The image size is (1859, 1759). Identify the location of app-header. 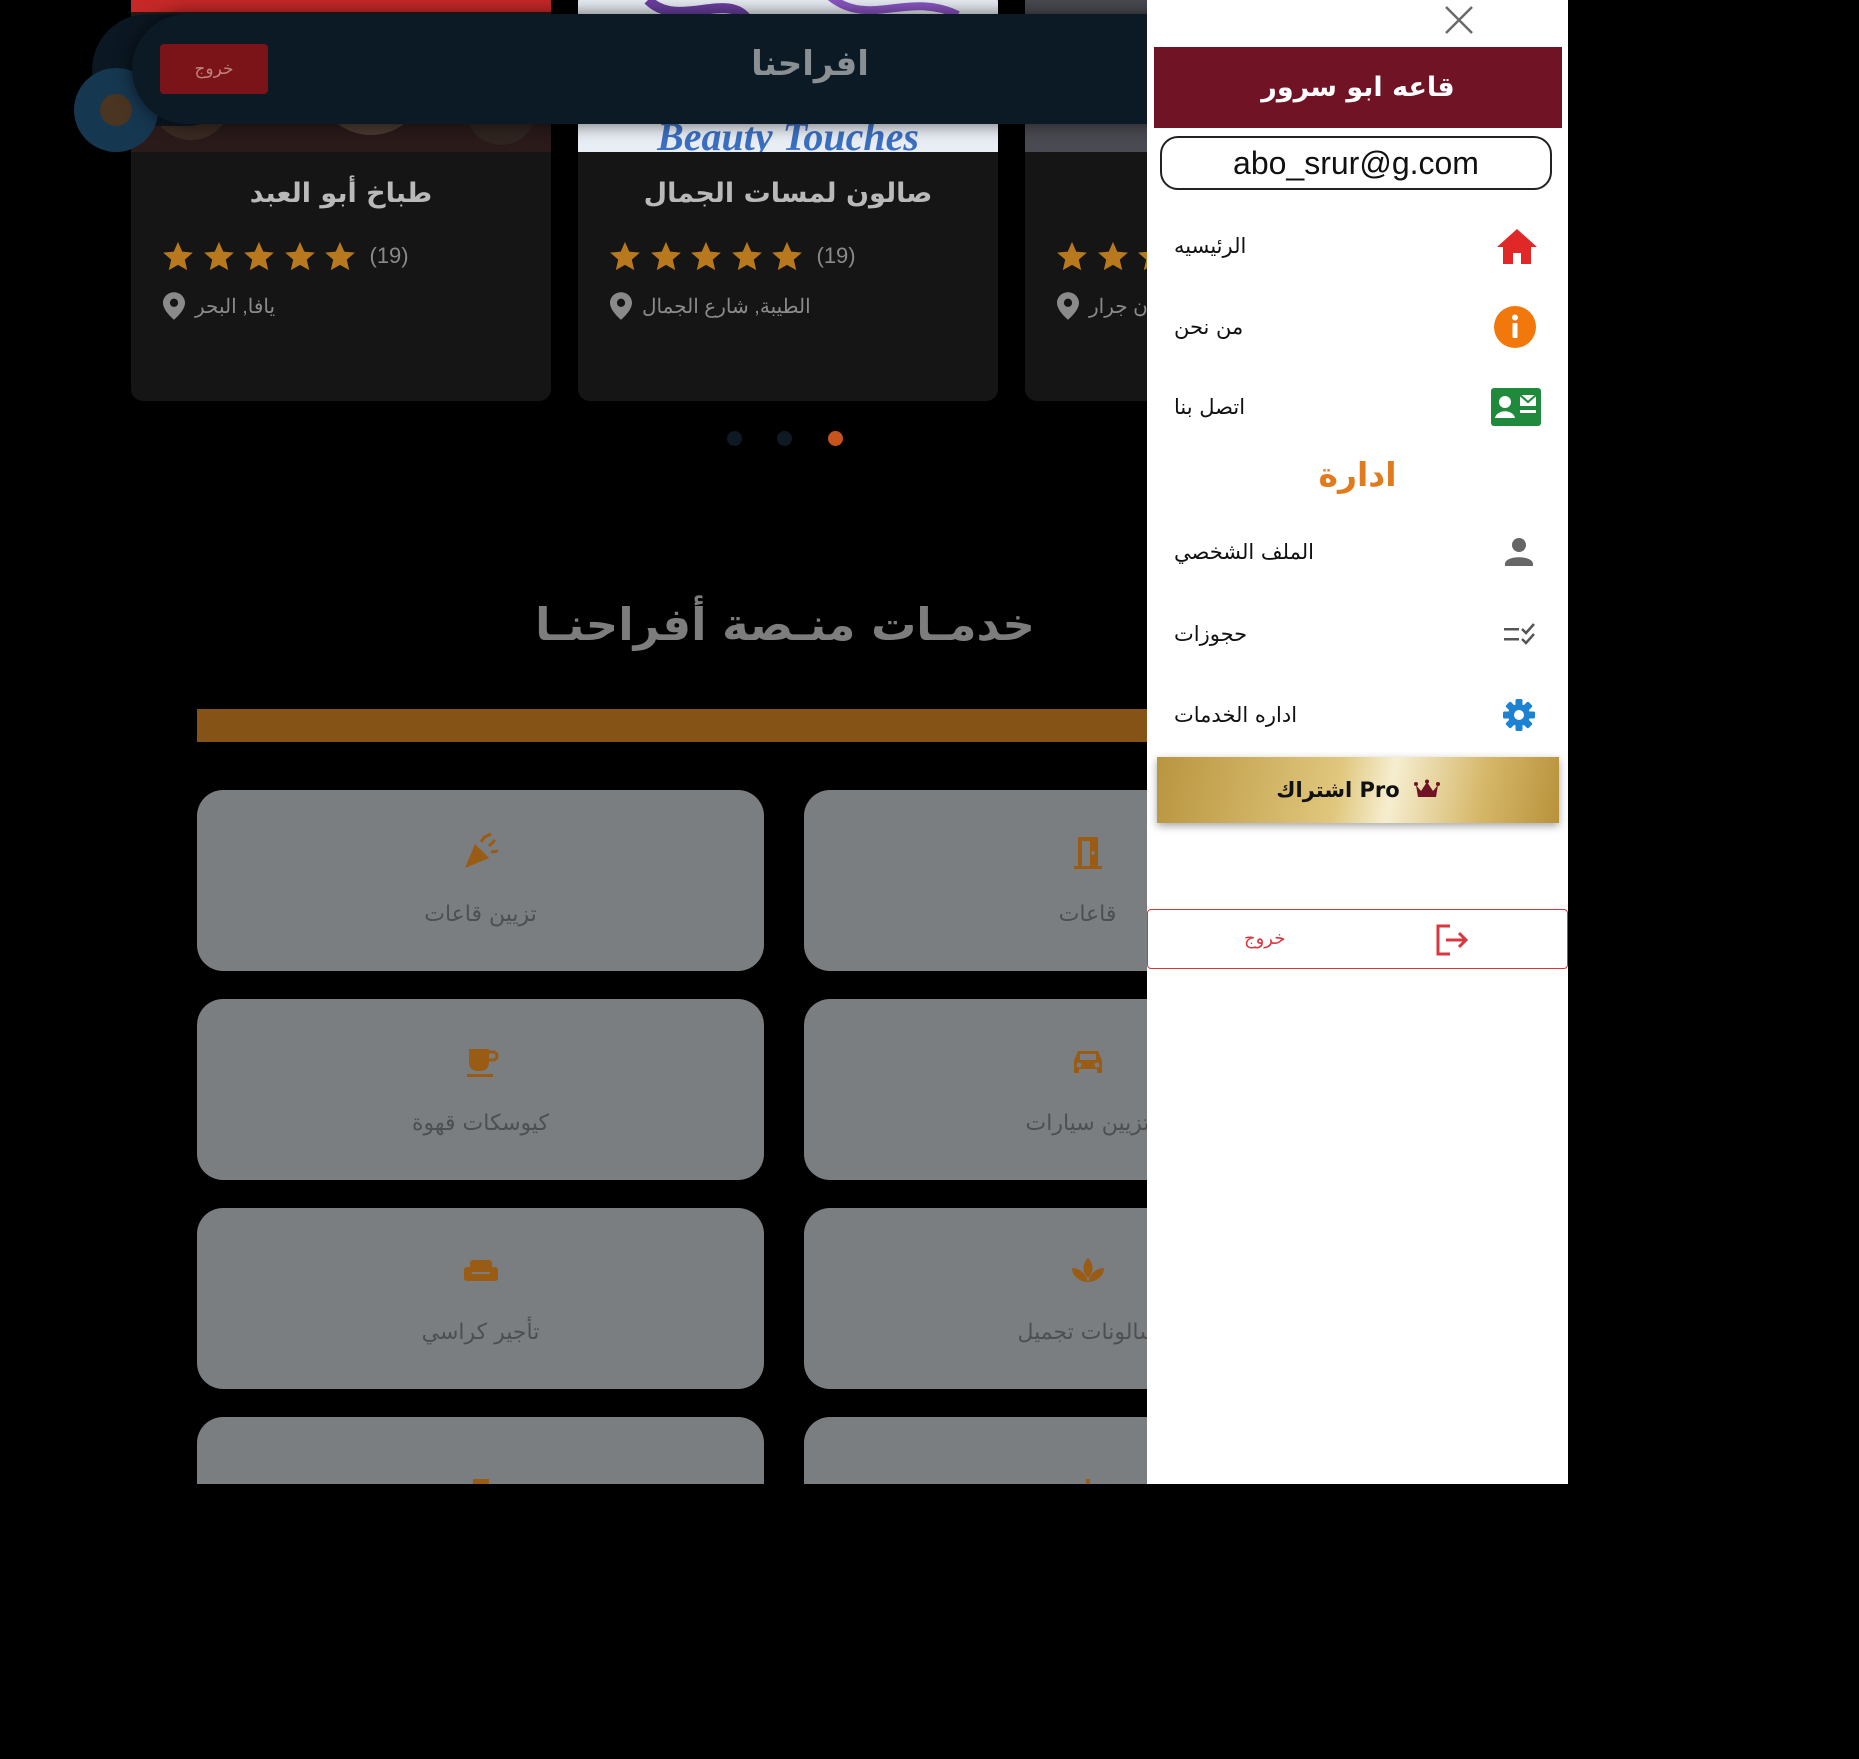
(682, 69).